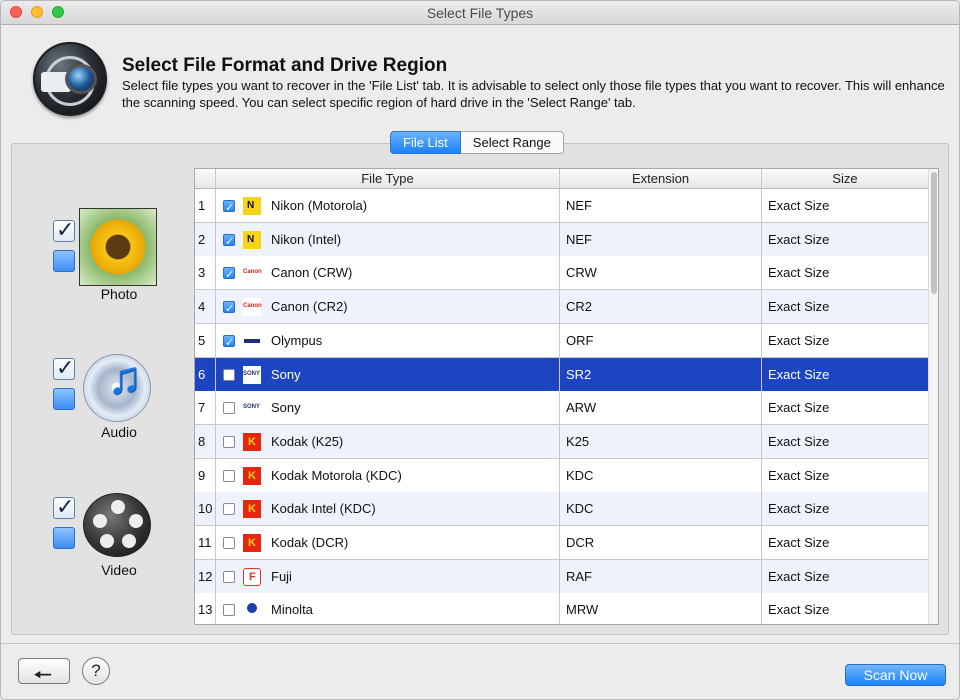 The image size is (960, 700). I want to click on file-type-cell: Fuji, so click(387, 576).